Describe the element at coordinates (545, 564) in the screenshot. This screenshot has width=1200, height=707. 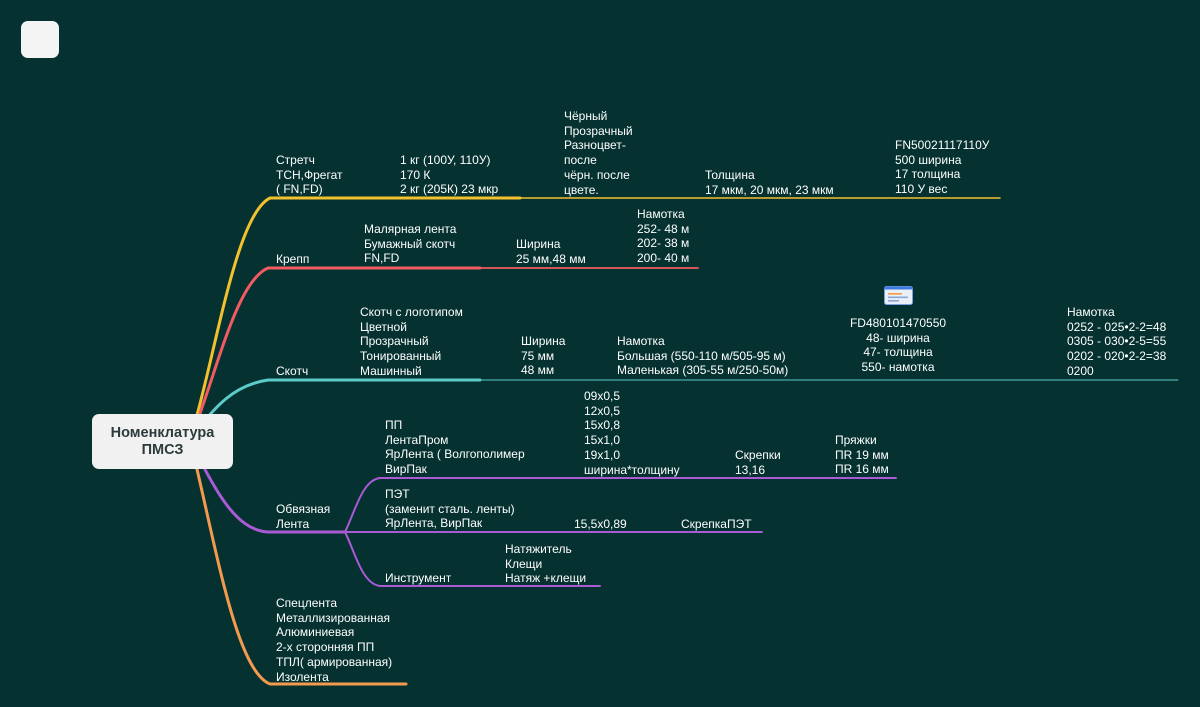
I see `node-obvyaz-tool-items: Натяжитель Клещи Натяж +клещи` at that location.